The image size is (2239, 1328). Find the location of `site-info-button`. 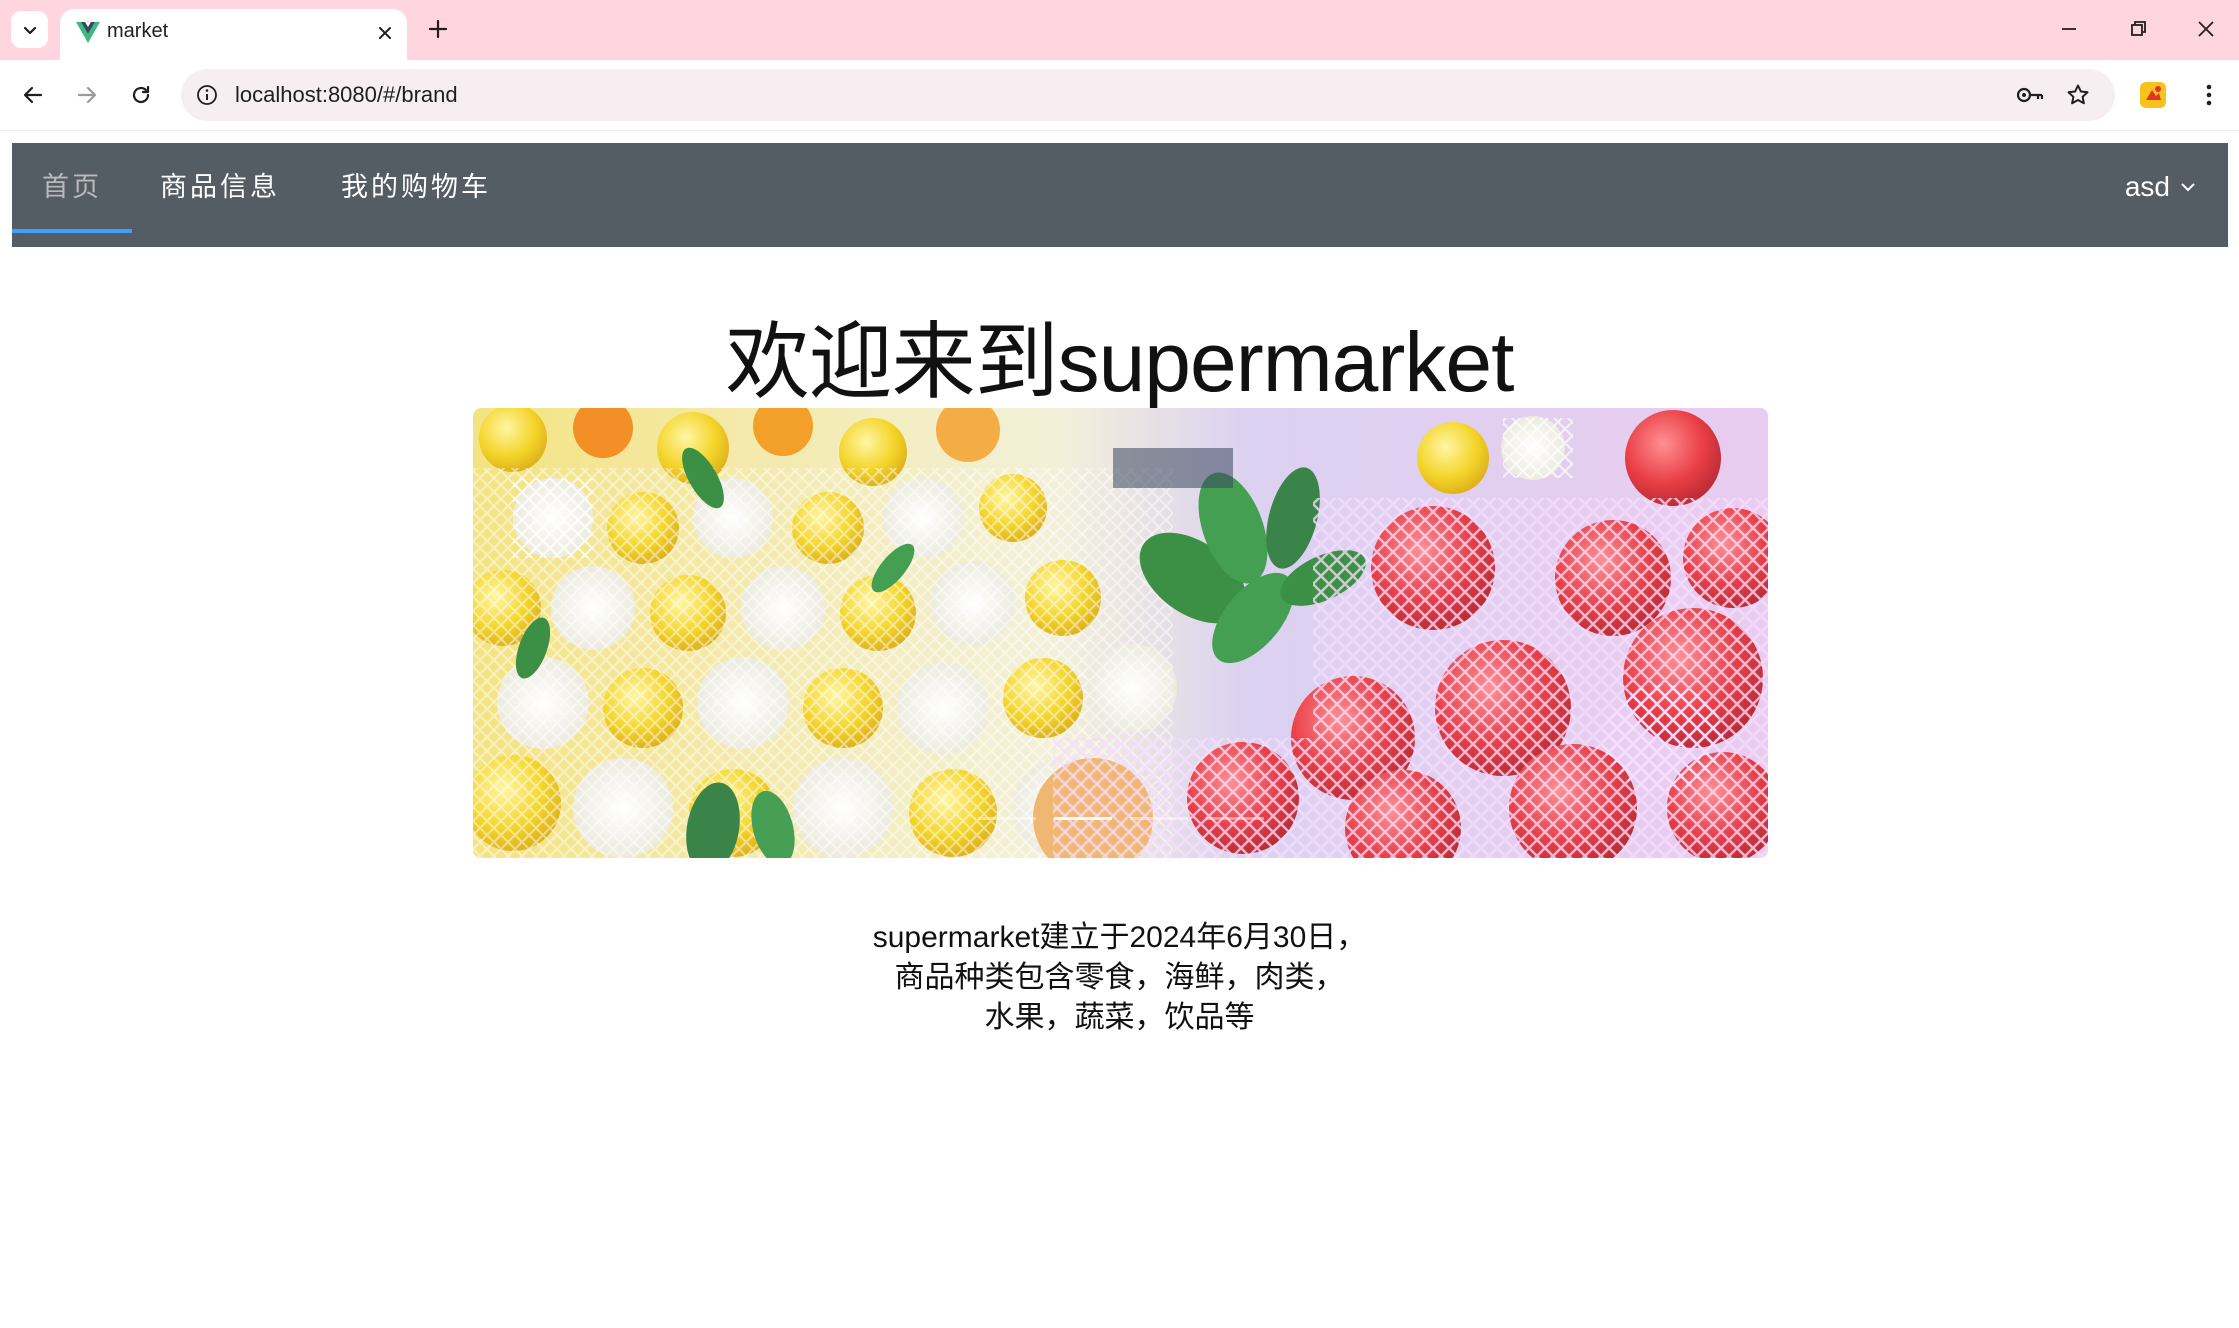

site-info-button is located at coordinates (207, 95).